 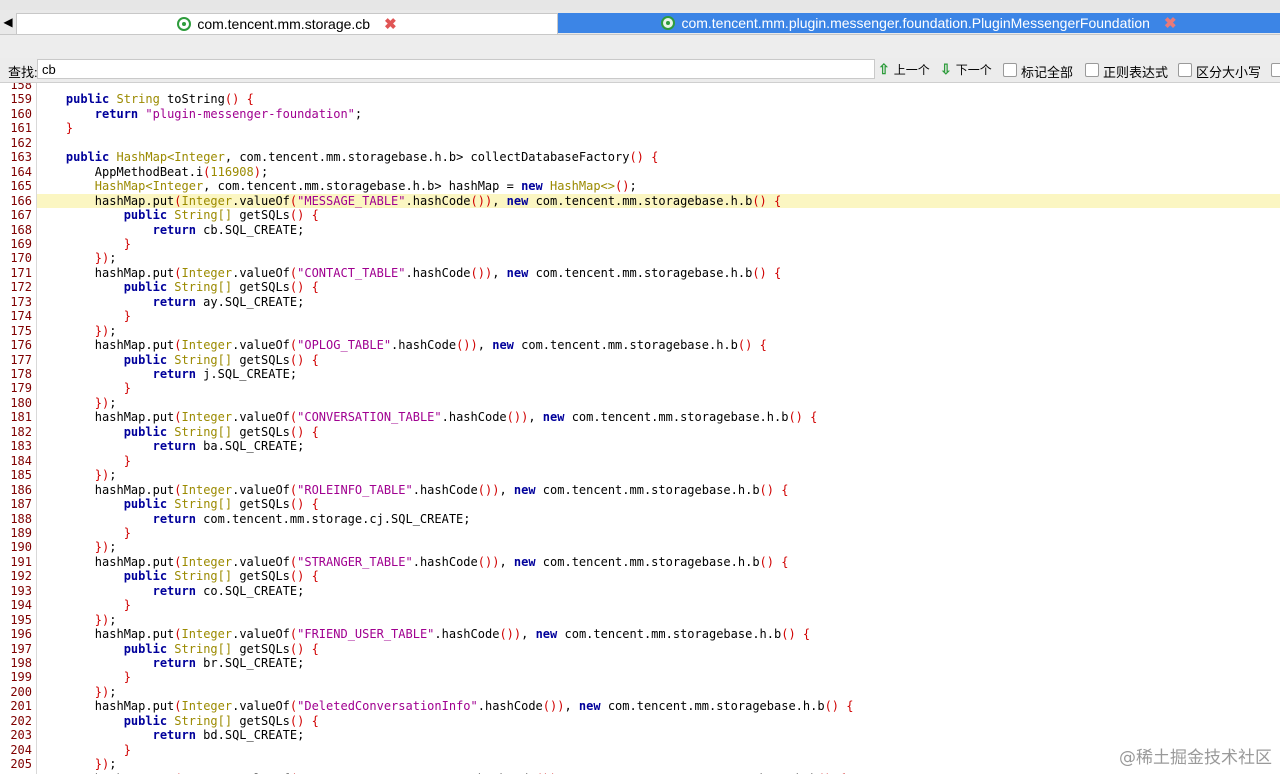 What do you see at coordinates (21, 229) in the screenshot?
I see `line-number: 168` at bounding box center [21, 229].